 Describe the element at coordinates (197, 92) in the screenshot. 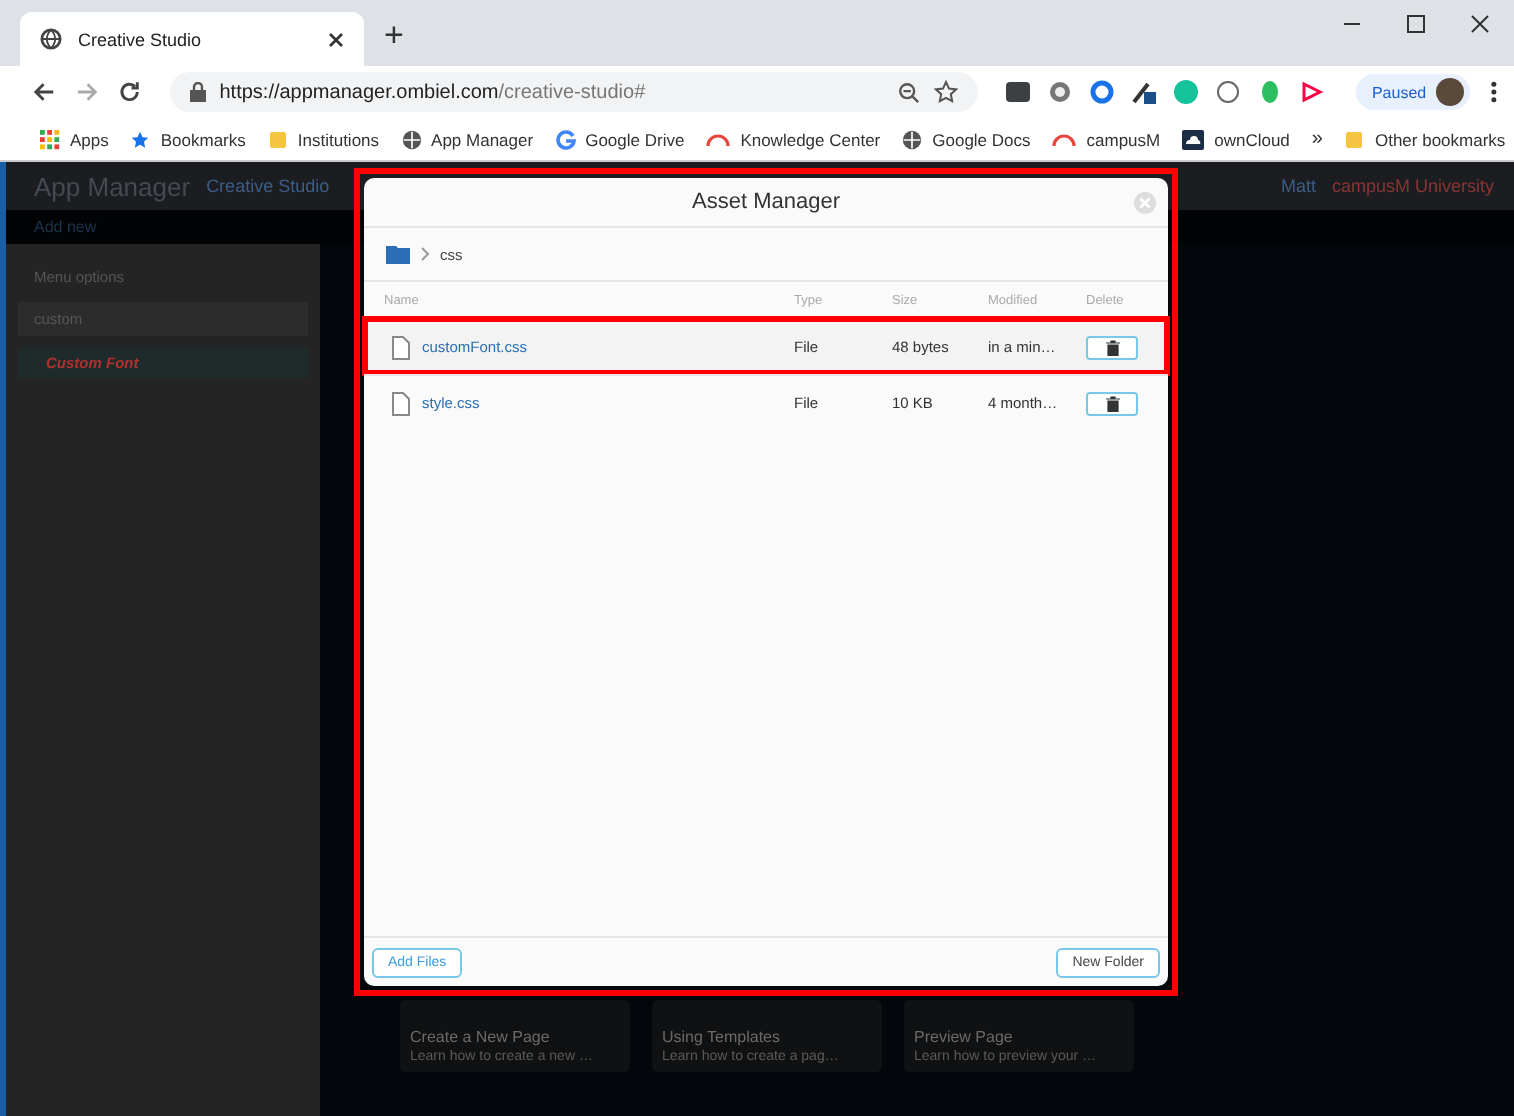

I see `lock-icon` at that location.